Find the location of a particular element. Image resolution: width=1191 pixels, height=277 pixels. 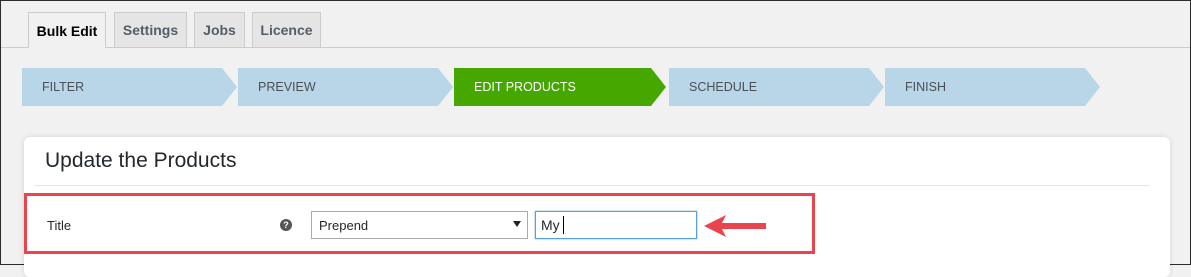

step-label: FINISH is located at coordinates (925, 87).